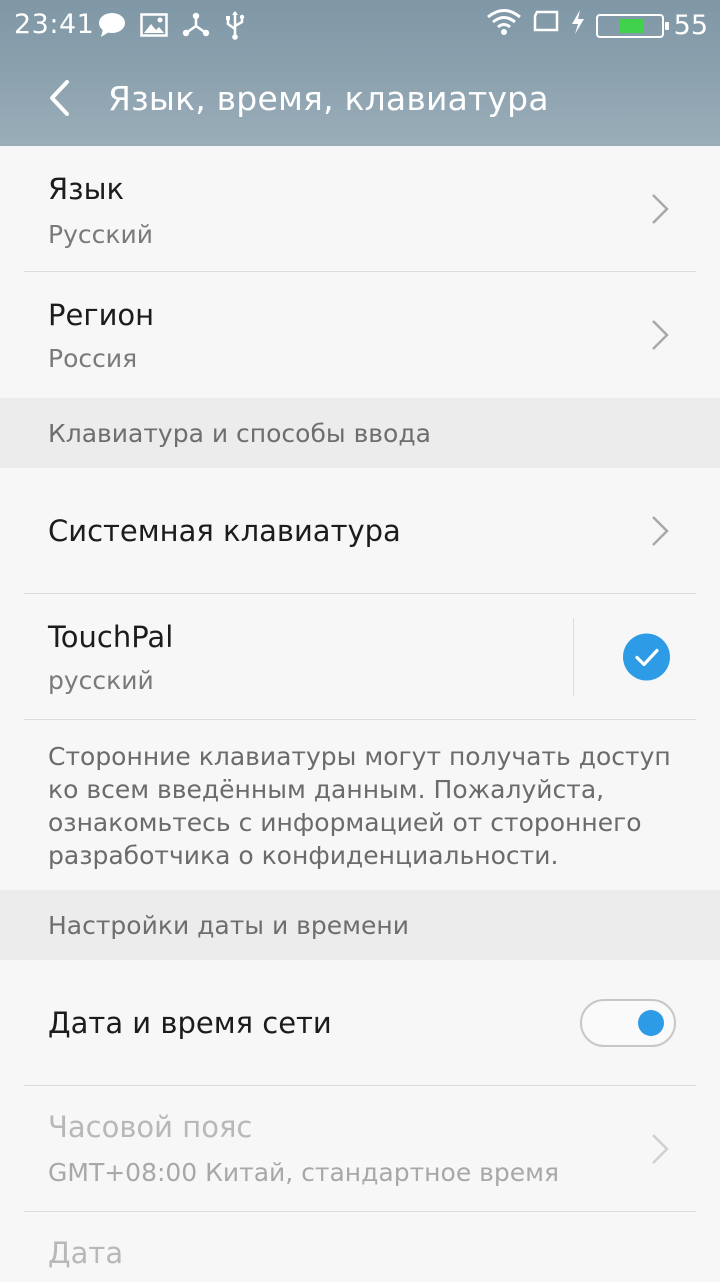 The height and width of the screenshot is (1282, 720). What do you see at coordinates (360, 719) in the screenshot?
I see `divider` at bounding box center [360, 719].